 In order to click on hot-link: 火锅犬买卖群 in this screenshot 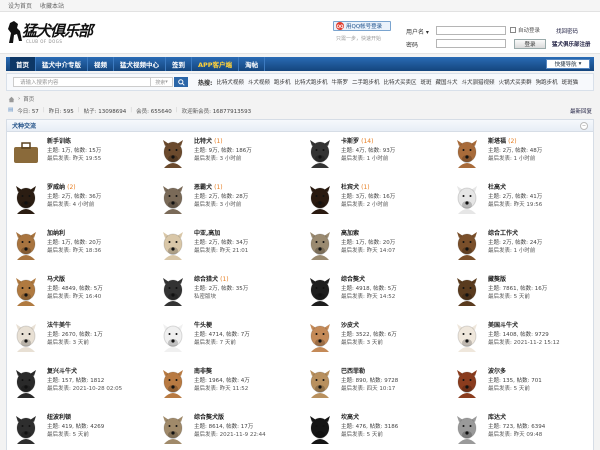, I will do `click(515, 82)`.